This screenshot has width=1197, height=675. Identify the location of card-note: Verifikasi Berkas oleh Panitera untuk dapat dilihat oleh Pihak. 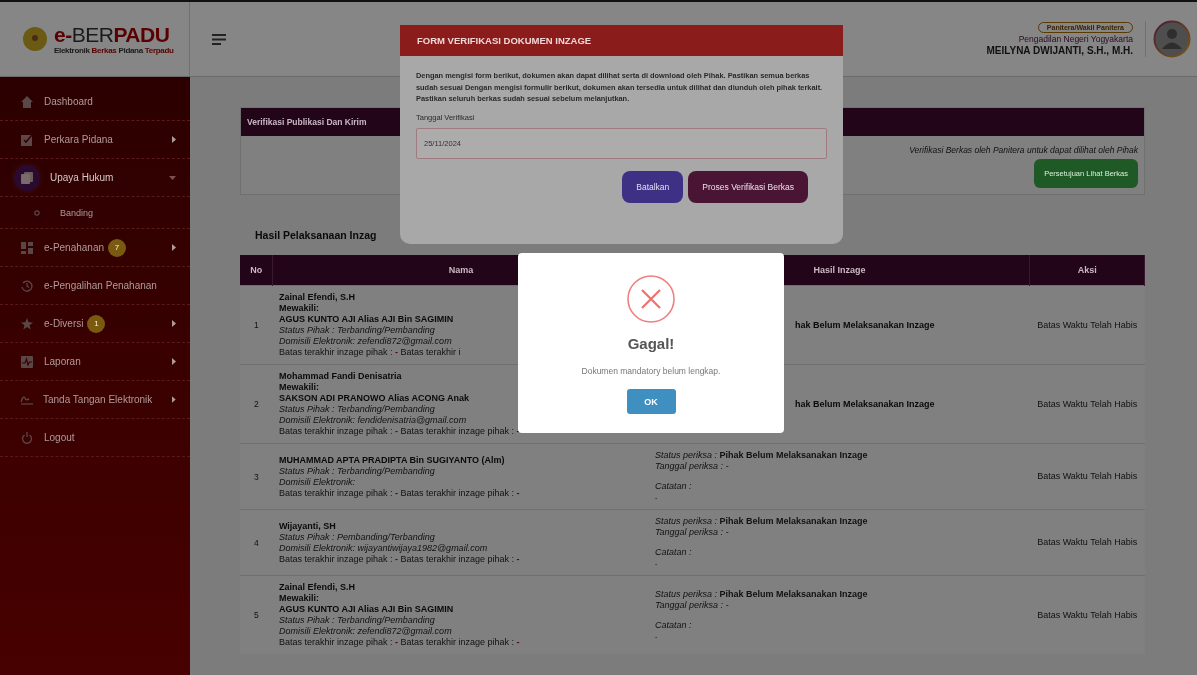
(1023, 150).